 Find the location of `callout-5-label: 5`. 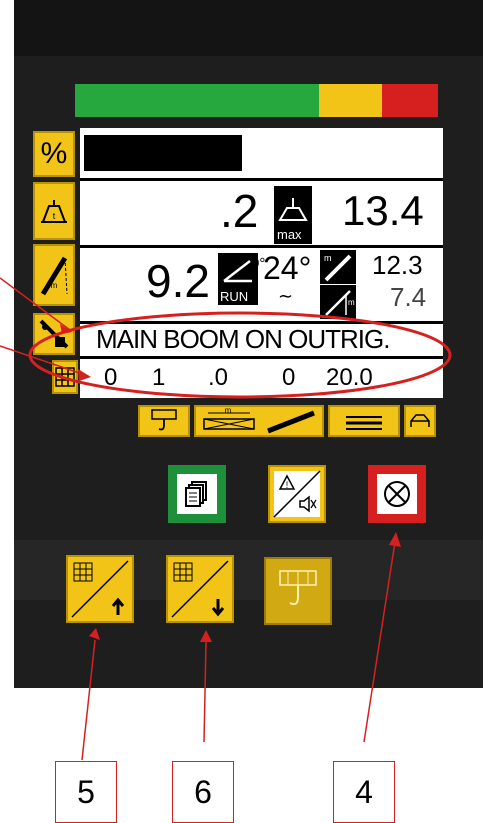

callout-5-label: 5 is located at coordinates (86, 791).